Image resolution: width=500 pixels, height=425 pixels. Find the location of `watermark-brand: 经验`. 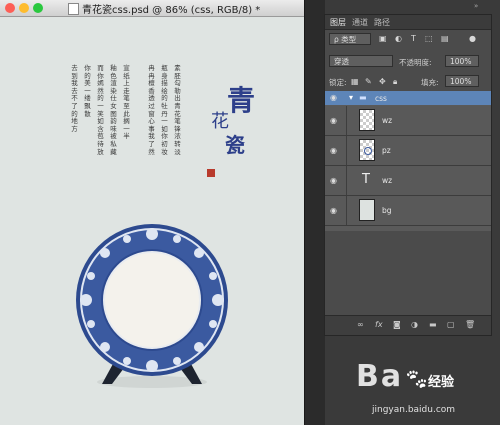

watermark-brand: 经验 is located at coordinates (441, 382).